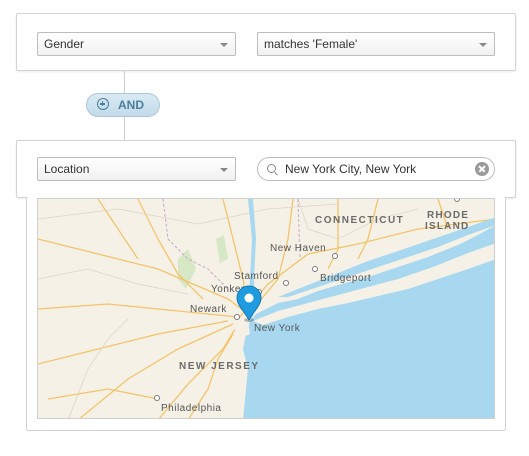 The height and width of the screenshot is (456, 529). Describe the element at coordinates (64, 44) in the screenshot. I see `field-select-label: Gender` at that location.